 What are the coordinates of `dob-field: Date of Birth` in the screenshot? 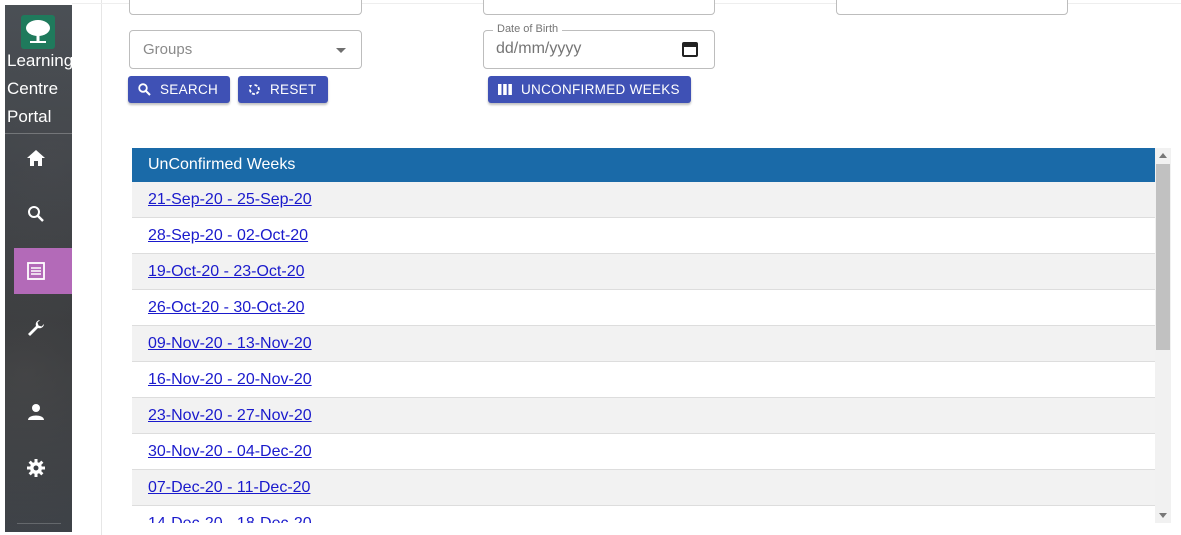 It's located at (599, 46).